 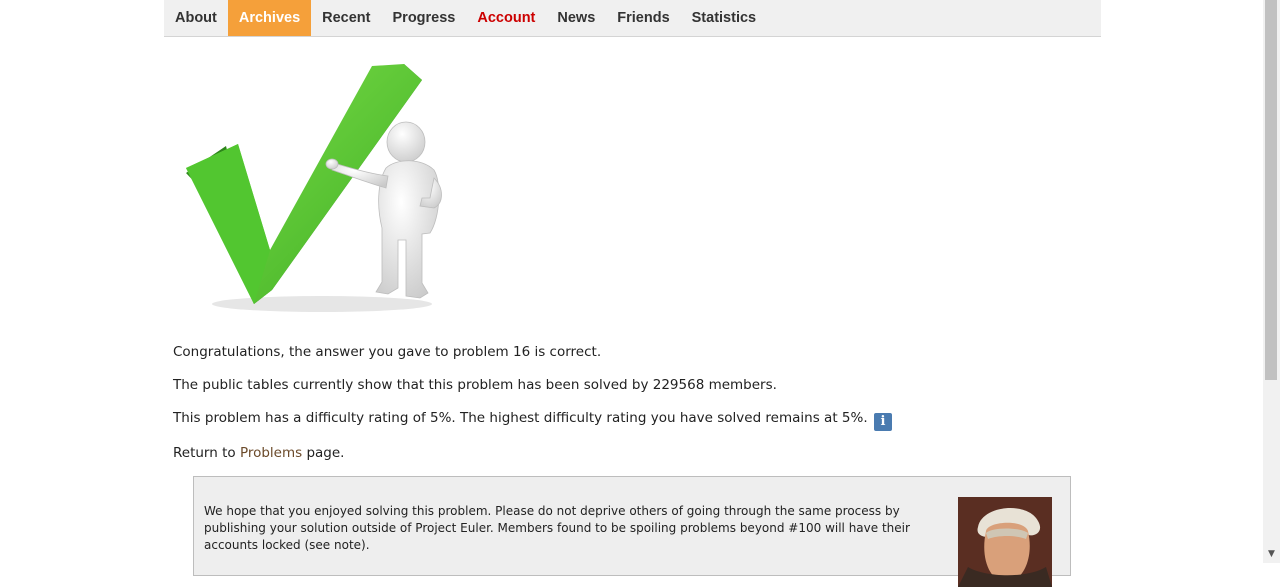 I want to click on return-message: Return to Problems page., so click(x=258, y=453).